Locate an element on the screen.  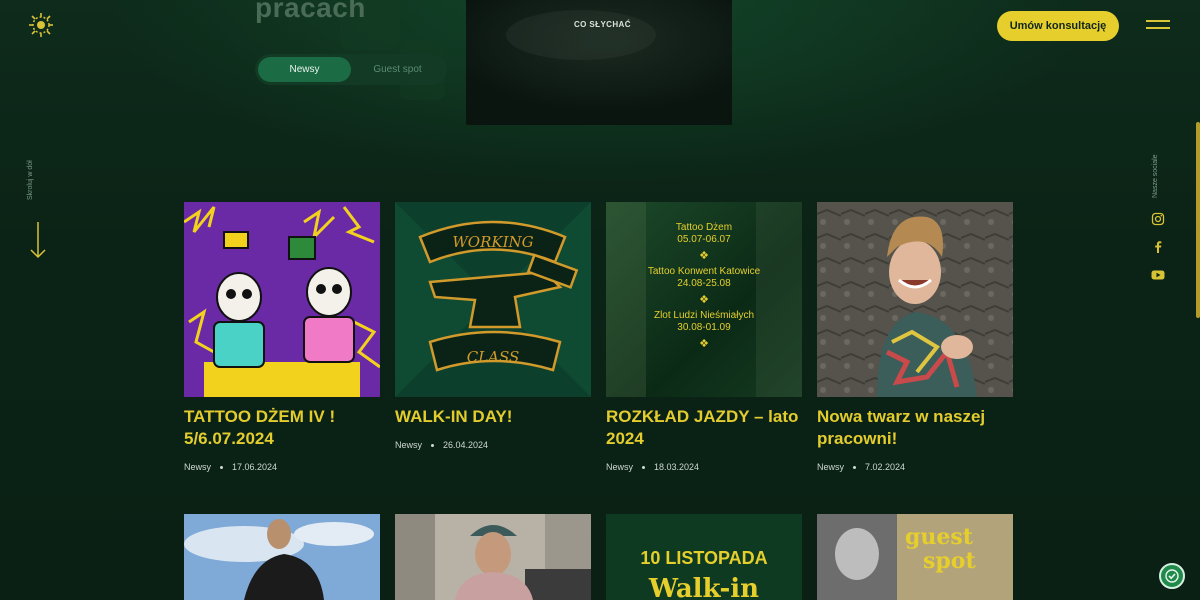
facebook-icon is located at coordinates (1158, 247).